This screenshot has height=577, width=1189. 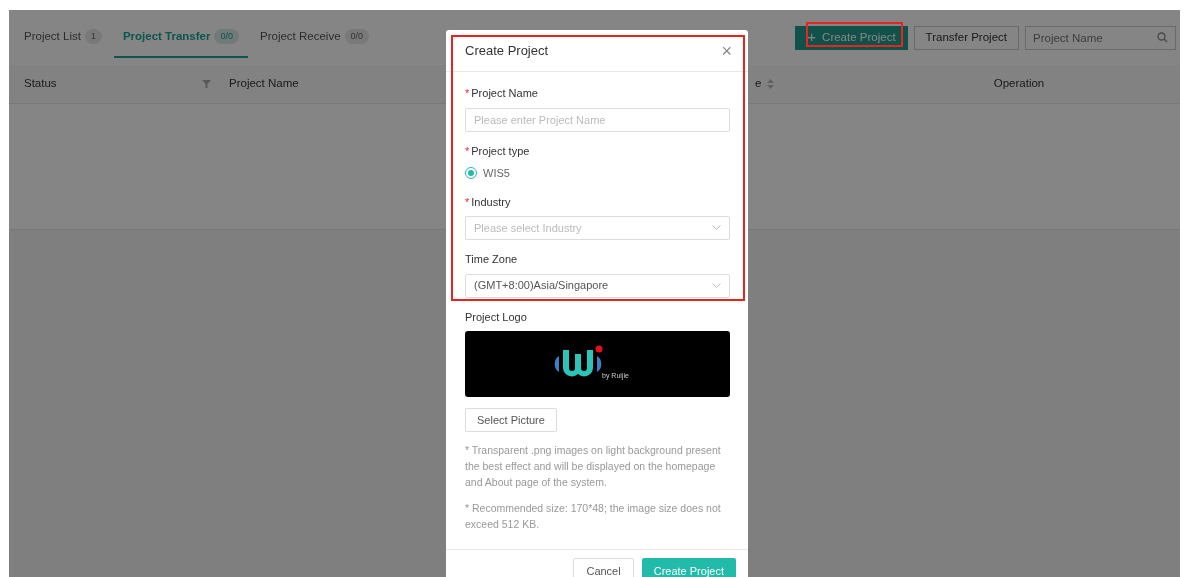 What do you see at coordinates (726, 50) in the screenshot?
I see `close-button: ×` at bounding box center [726, 50].